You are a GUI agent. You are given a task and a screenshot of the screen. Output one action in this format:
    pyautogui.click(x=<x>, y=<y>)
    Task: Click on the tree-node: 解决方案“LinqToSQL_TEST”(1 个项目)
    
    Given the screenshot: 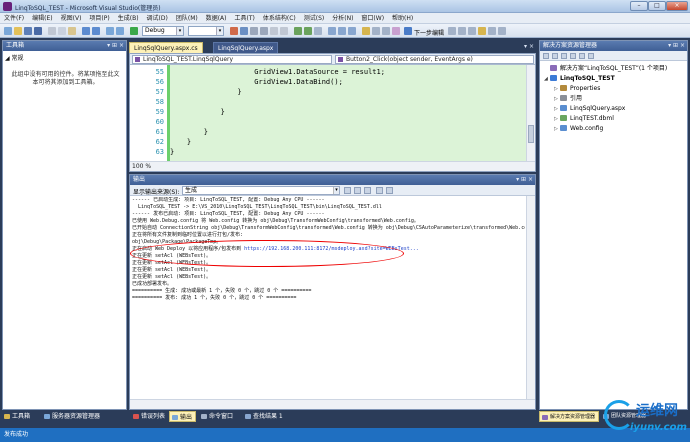 What is the action you would take?
    pyautogui.click(x=614, y=69)
    